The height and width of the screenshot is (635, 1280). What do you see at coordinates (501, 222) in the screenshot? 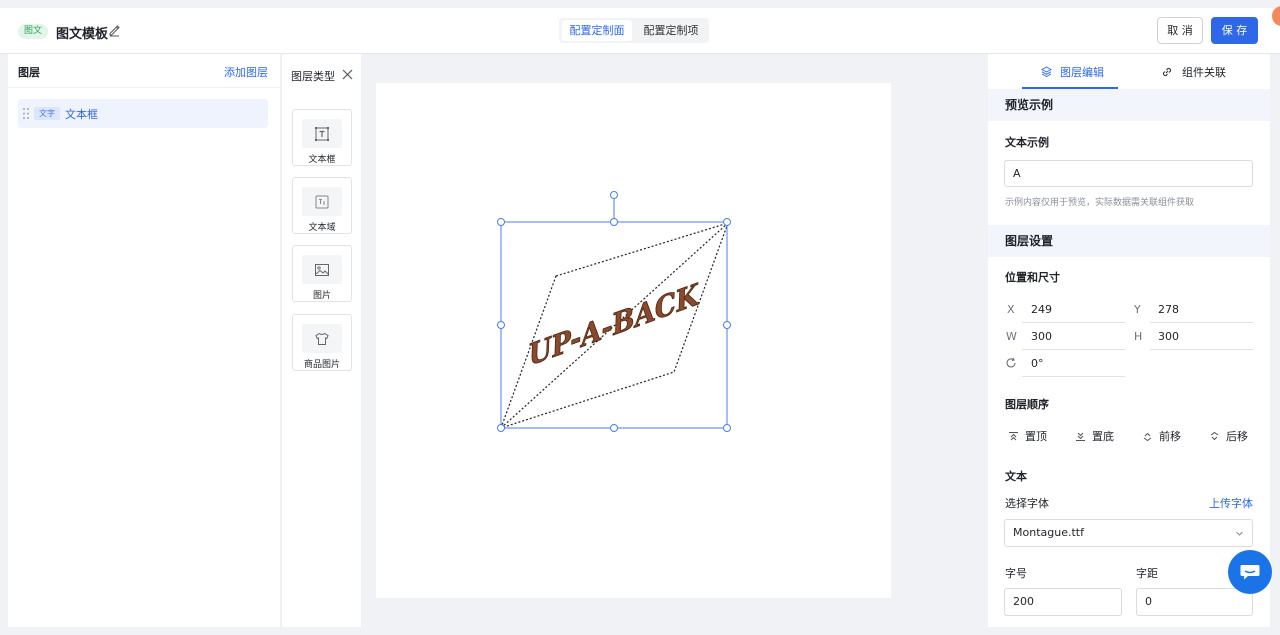
I see `resize-handle-top-left` at bounding box center [501, 222].